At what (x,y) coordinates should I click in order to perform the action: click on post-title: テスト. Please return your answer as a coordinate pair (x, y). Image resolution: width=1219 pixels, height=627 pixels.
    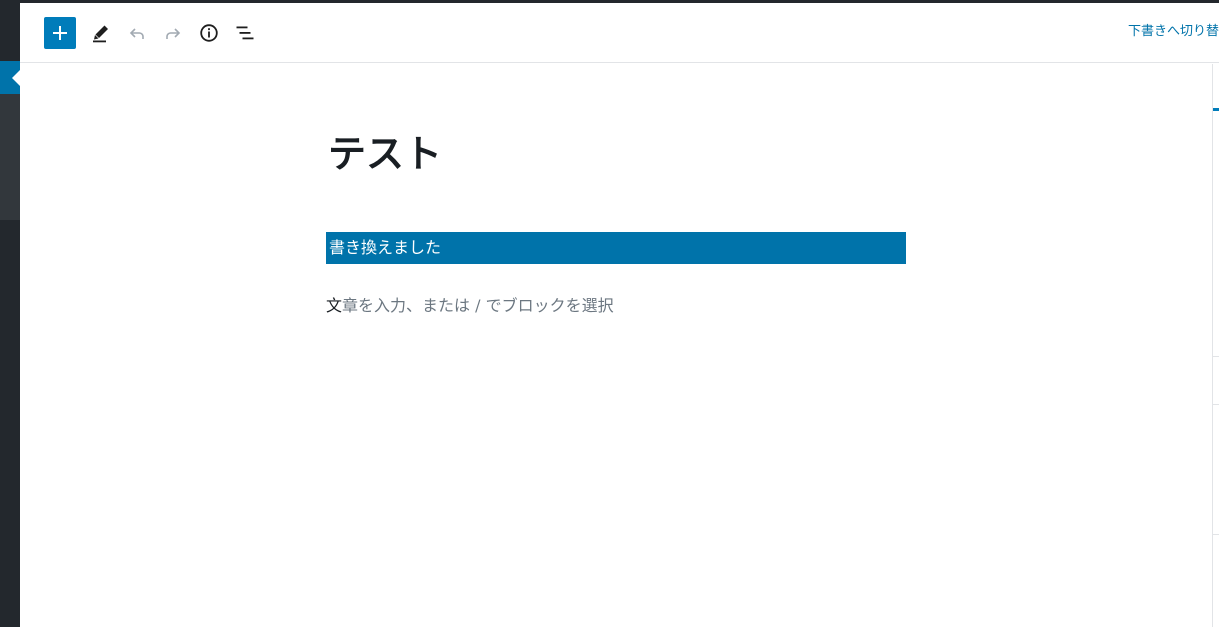
    Looking at the image, I should click on (385, 154).